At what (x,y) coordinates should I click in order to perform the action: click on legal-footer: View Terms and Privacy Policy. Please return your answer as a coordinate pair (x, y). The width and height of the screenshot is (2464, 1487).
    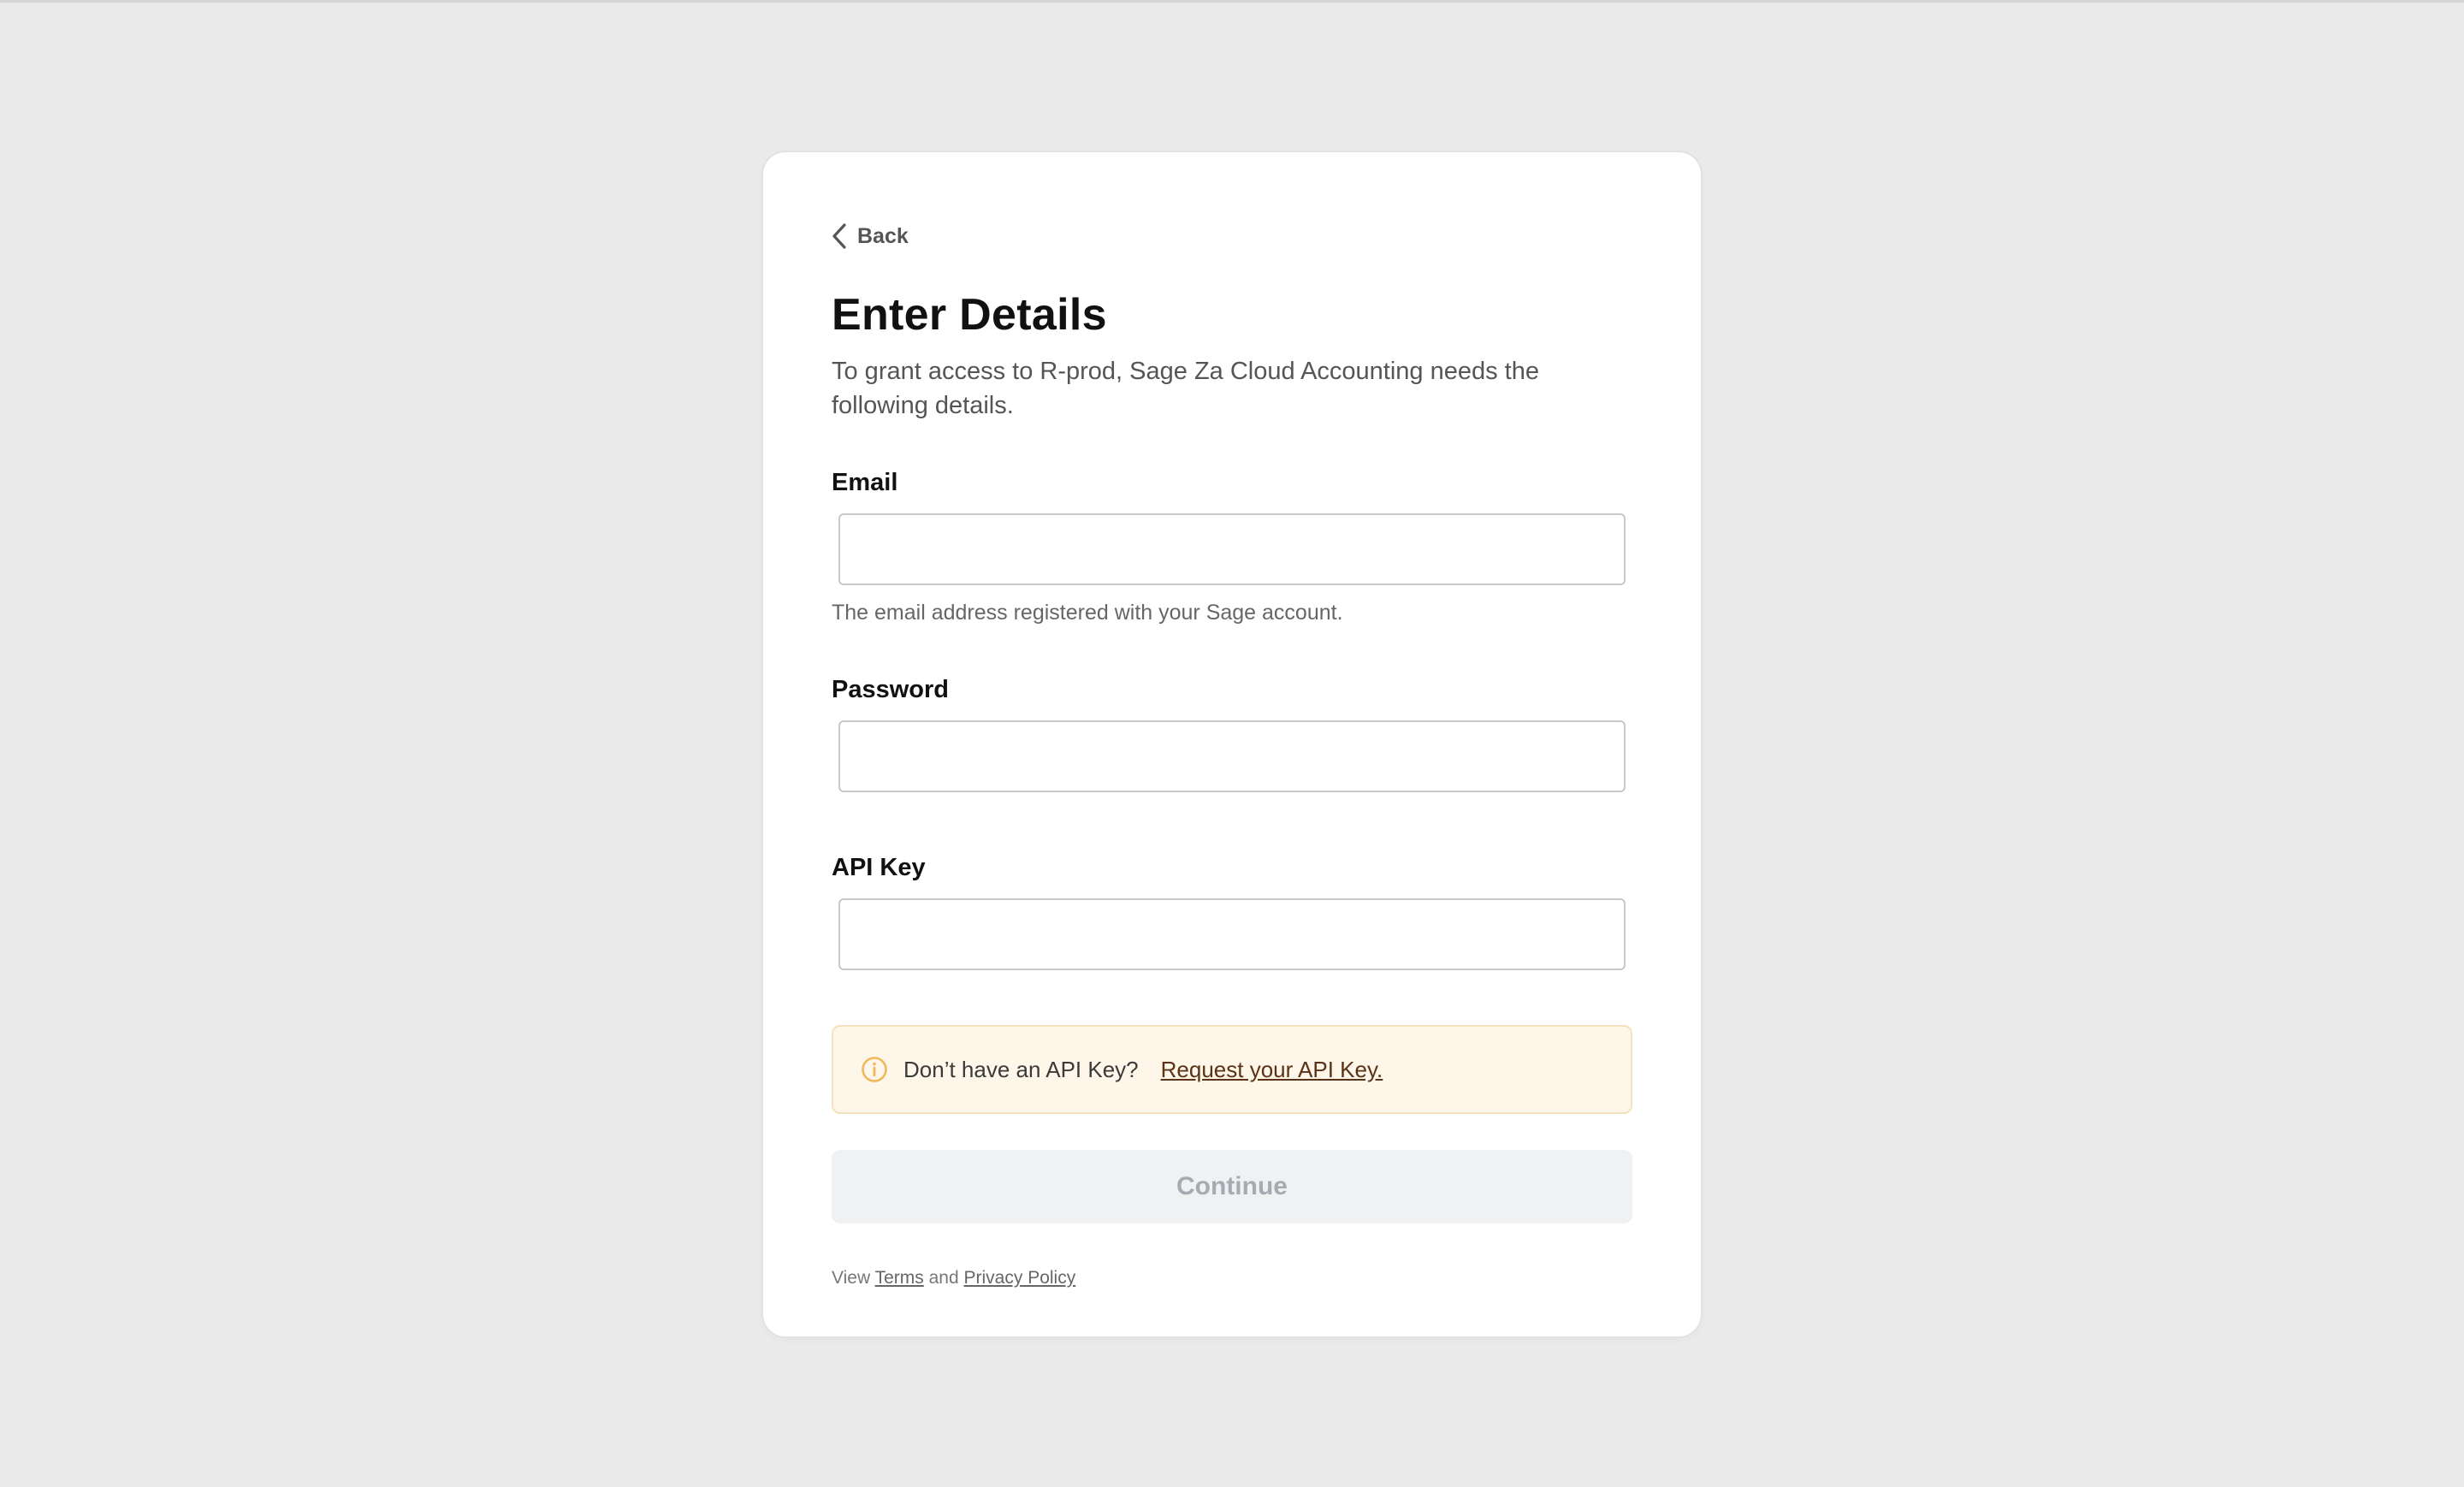
    Looking at the image, I should click on (953, 1278).